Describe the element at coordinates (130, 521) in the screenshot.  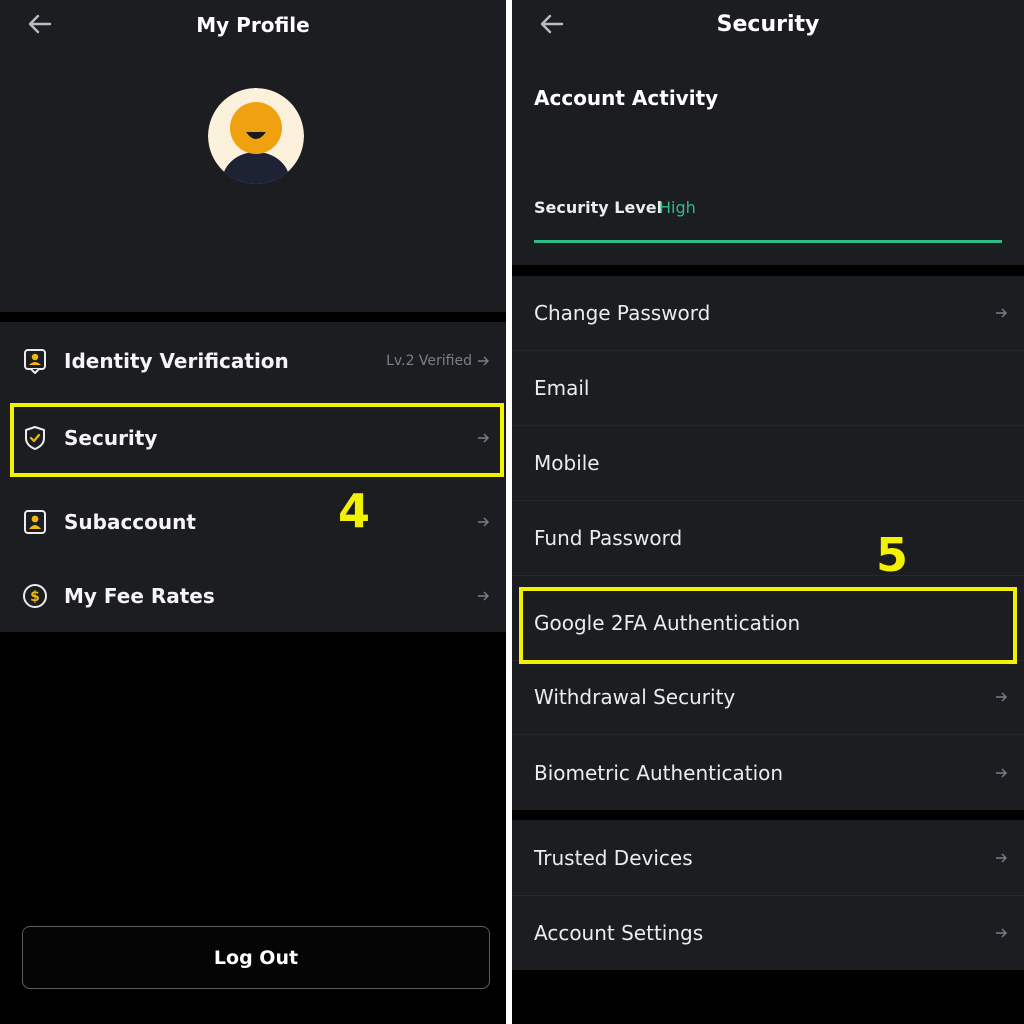
I see `menu-item-label: Subaccount` at that location.